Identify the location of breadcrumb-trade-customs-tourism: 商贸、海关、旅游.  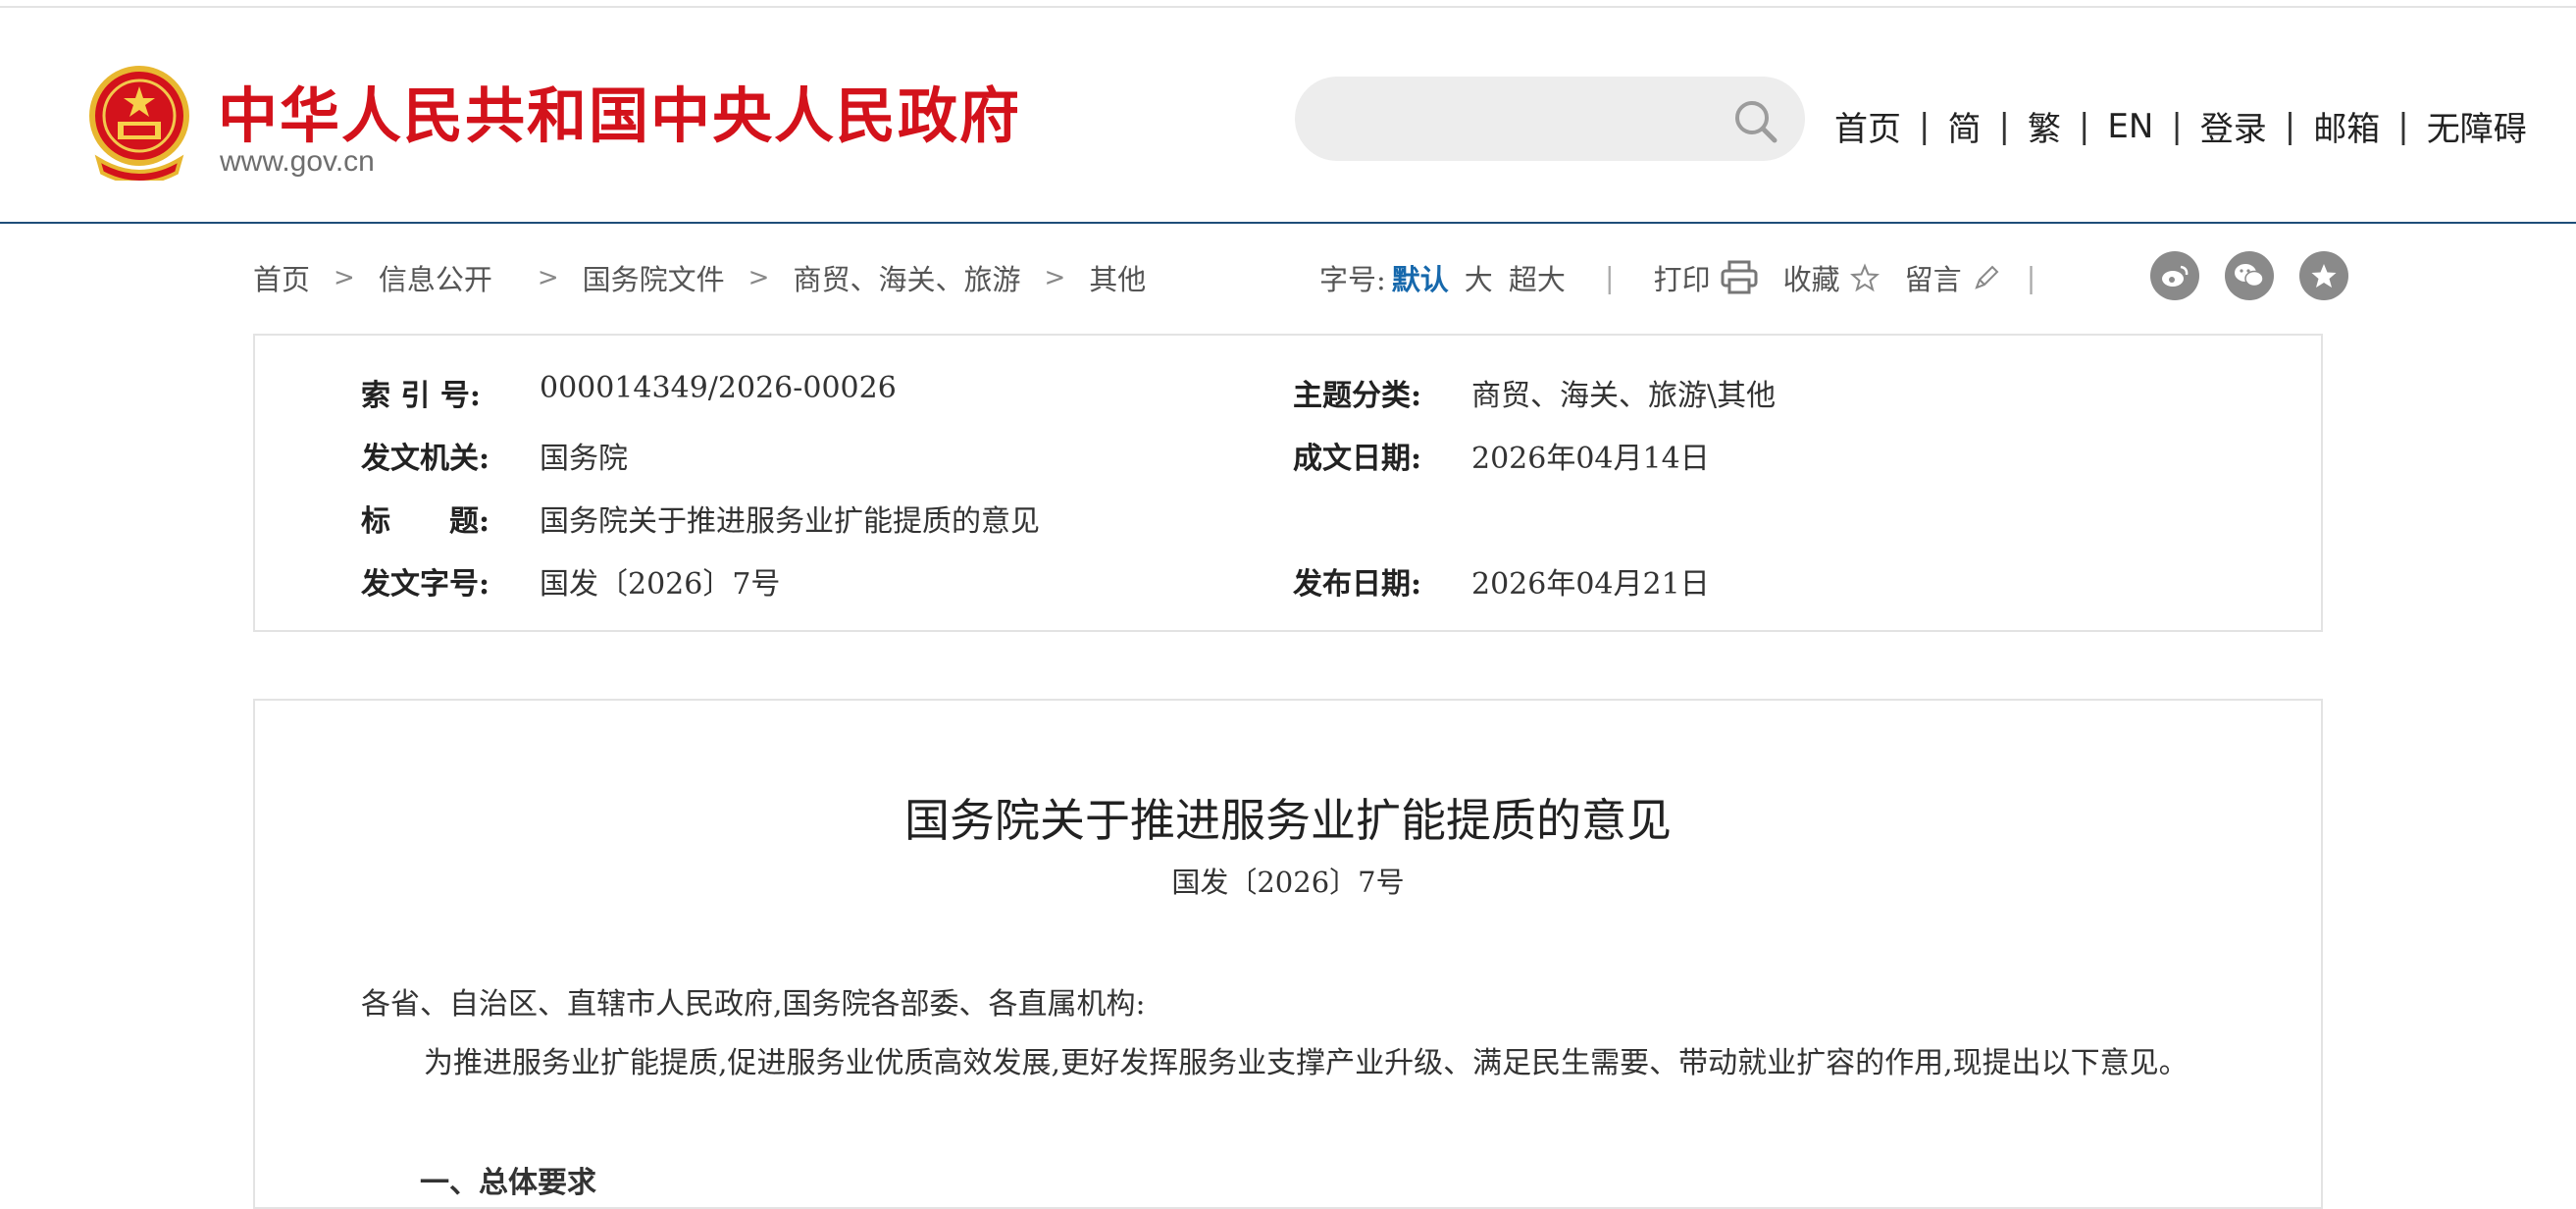
(906, 277).